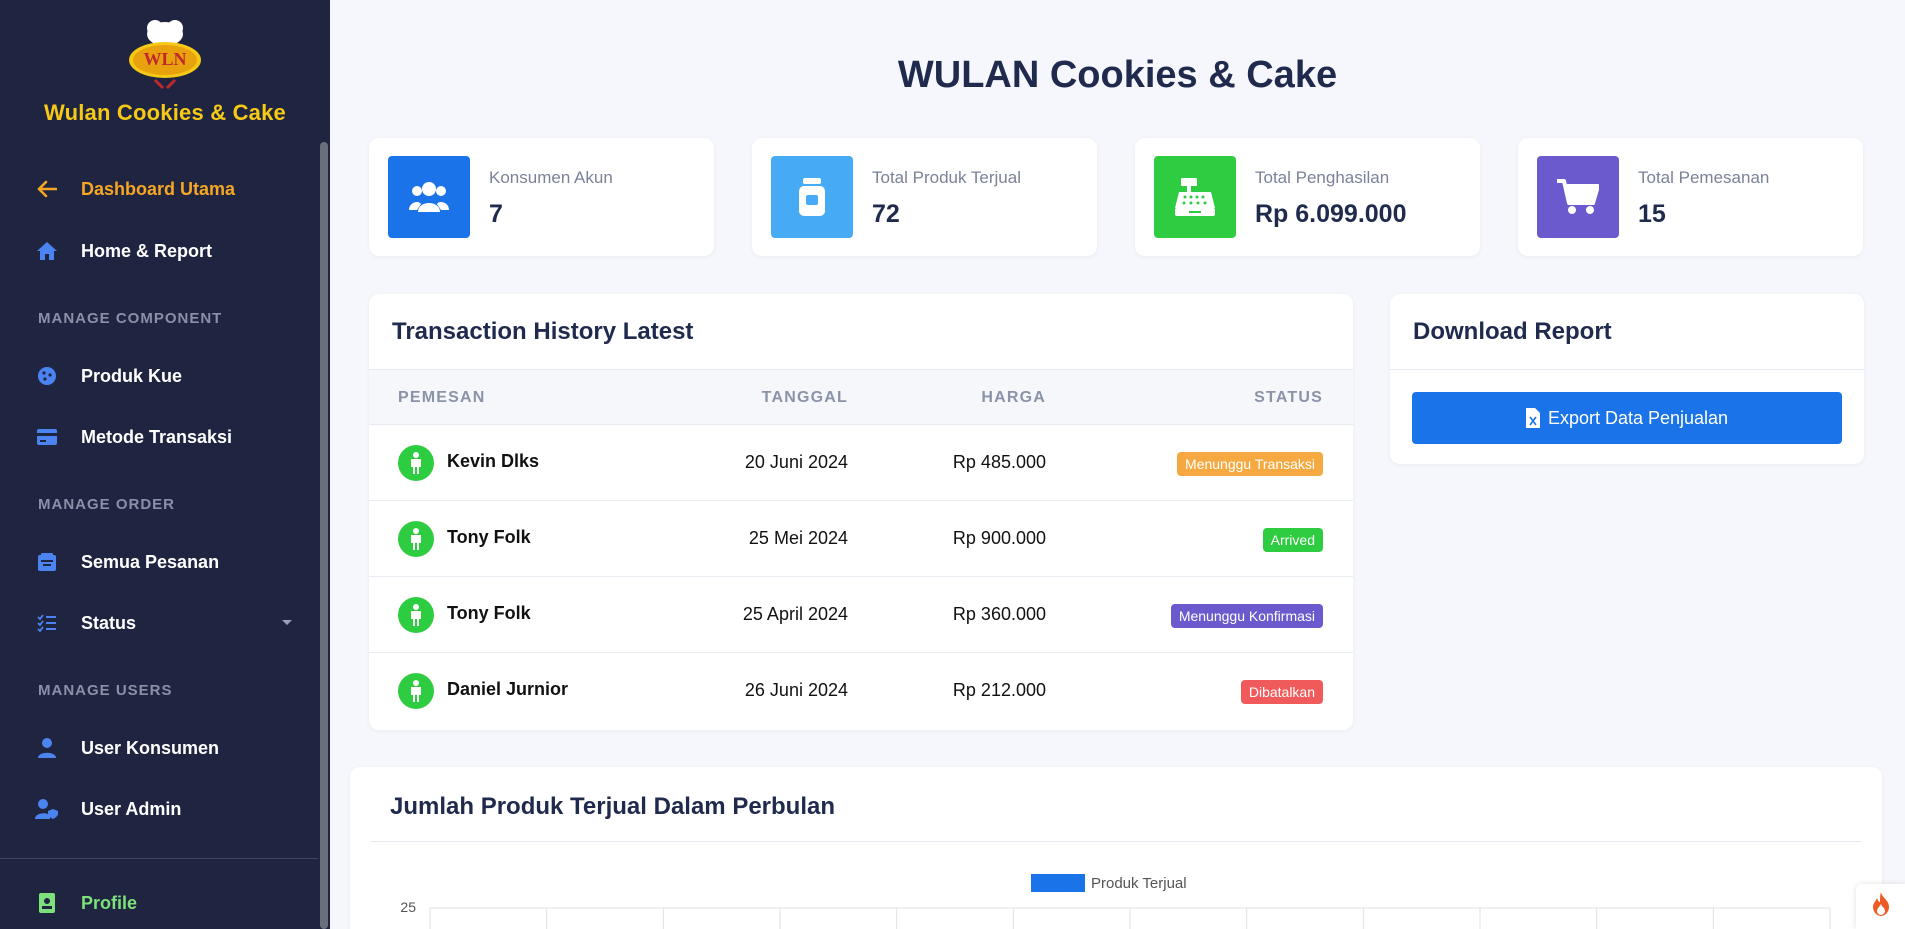 This screenshot has width=1905, height=929. Describe the element at coordinates (861, 397) in the screenshot. I see `table-header: PEMESAN TANGGAL HARGA STATUS` at that location.